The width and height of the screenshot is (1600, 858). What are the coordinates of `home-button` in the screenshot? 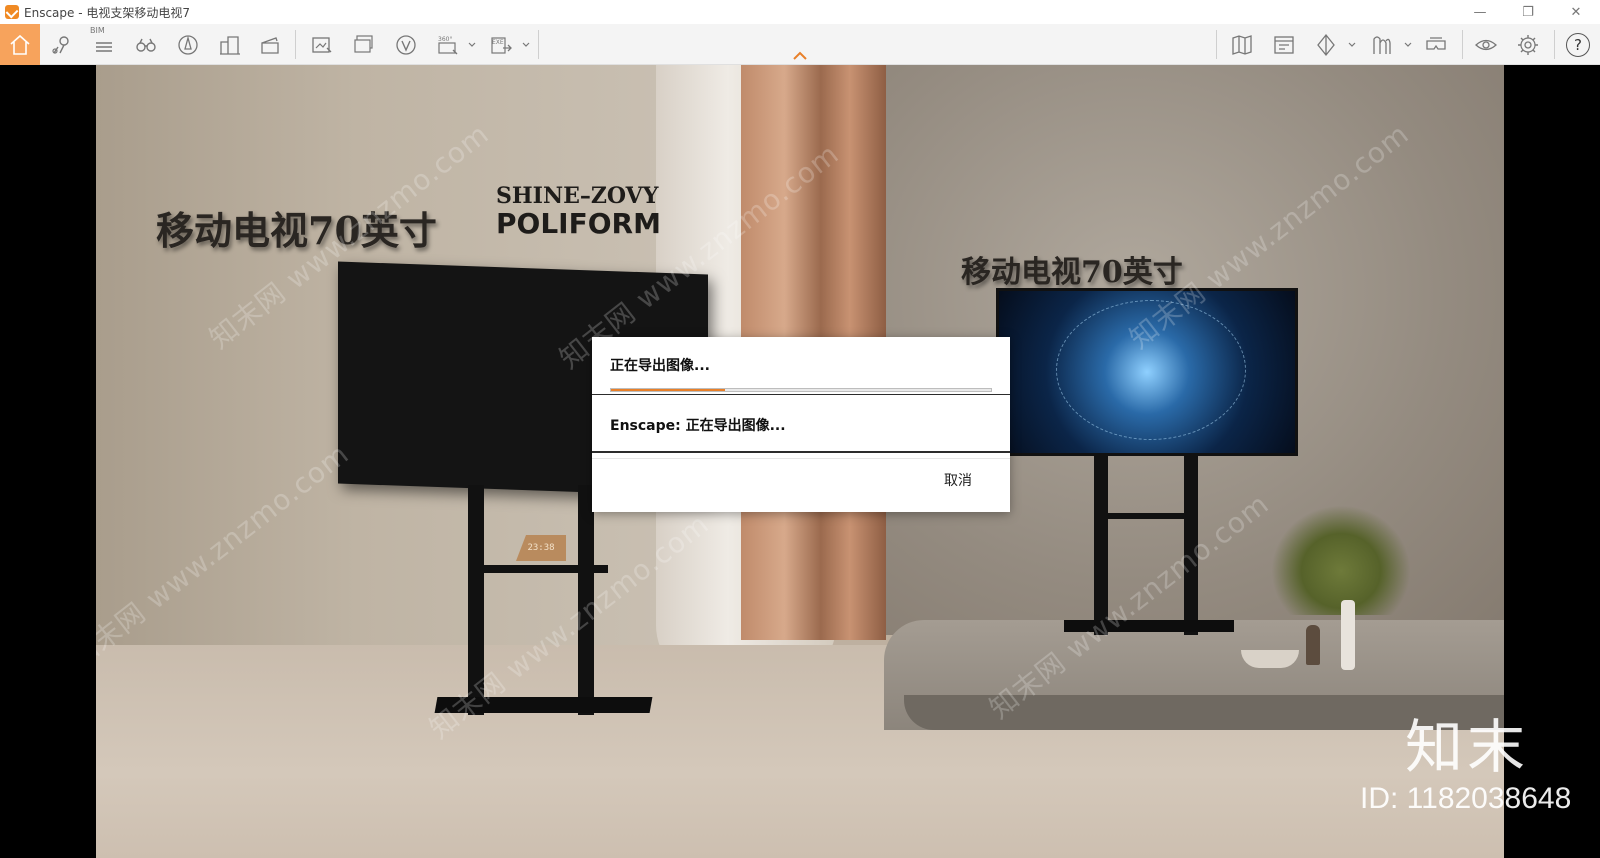 It's located at (20, 44).